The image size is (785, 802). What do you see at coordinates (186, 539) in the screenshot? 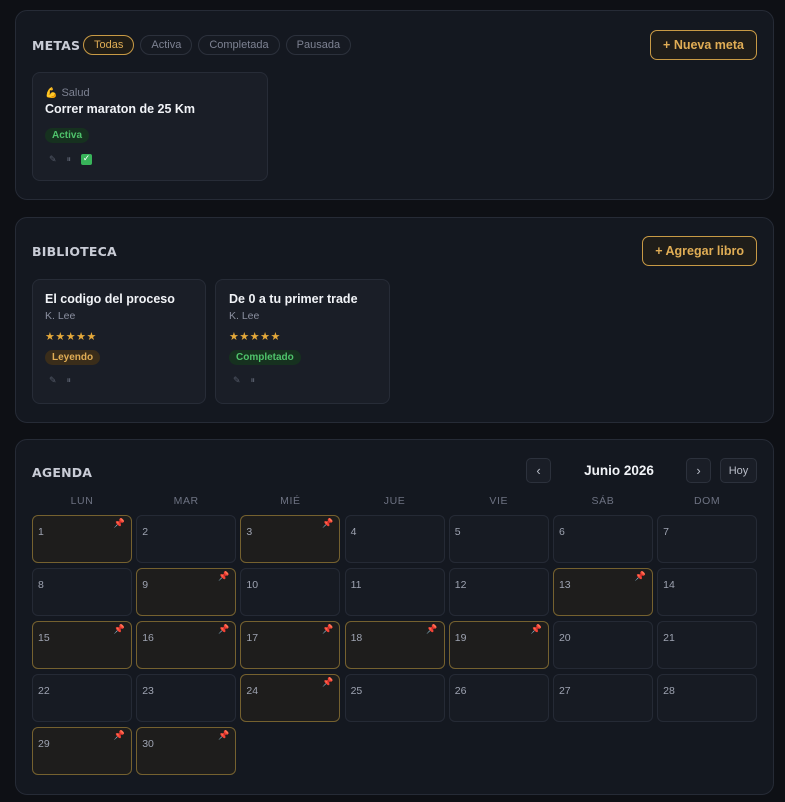
I see `calendar-day: 2` at bounding box center [186, 539].